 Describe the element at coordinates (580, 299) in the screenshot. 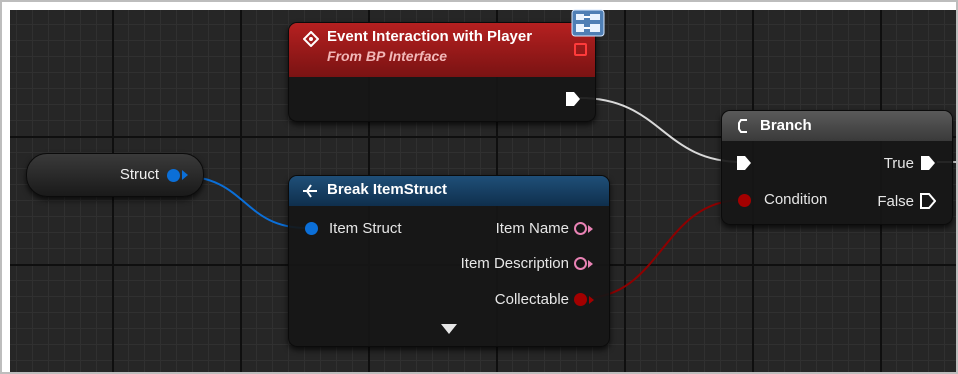

I see `collectable-output-pin` at that location.